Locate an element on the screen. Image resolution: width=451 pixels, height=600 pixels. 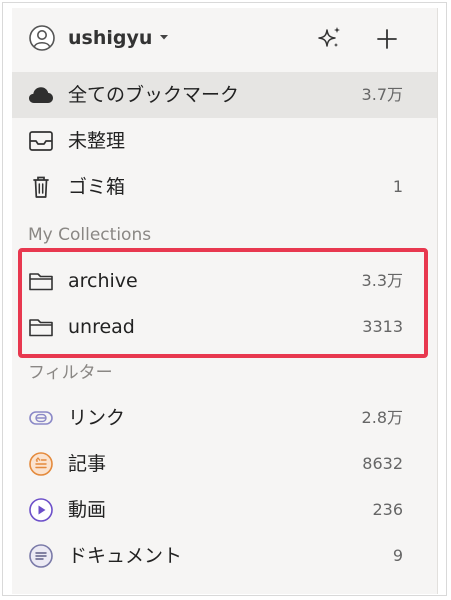
sidebar-item-label: archive is located at coordinates (103, 281).